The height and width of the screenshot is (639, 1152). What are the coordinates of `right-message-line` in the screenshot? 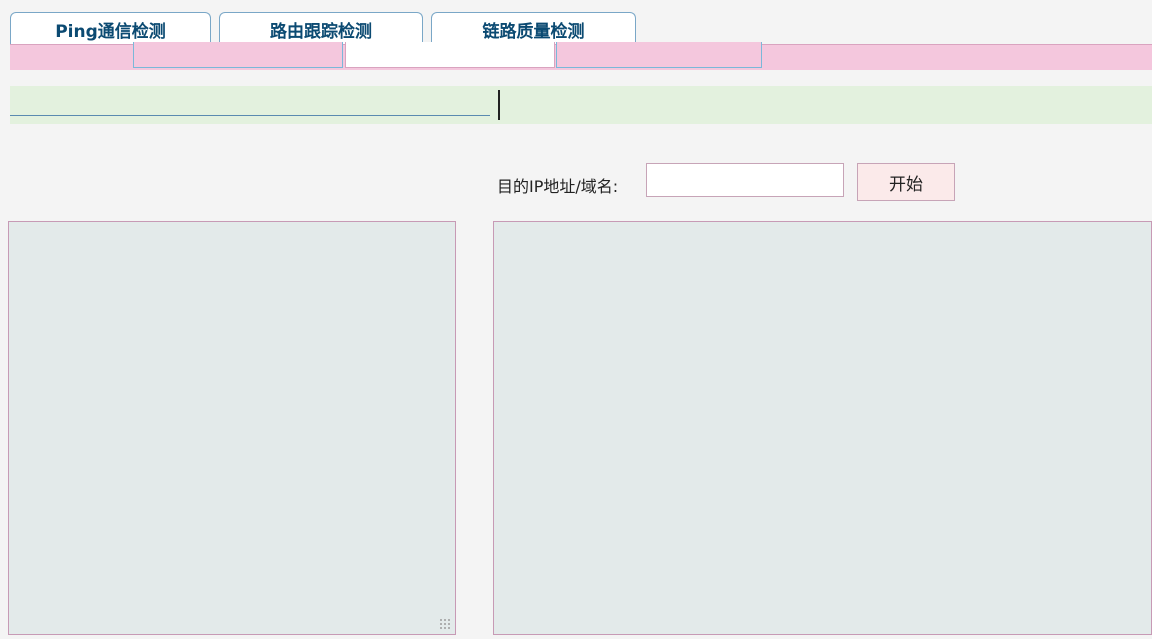 It's located at (825, 105).